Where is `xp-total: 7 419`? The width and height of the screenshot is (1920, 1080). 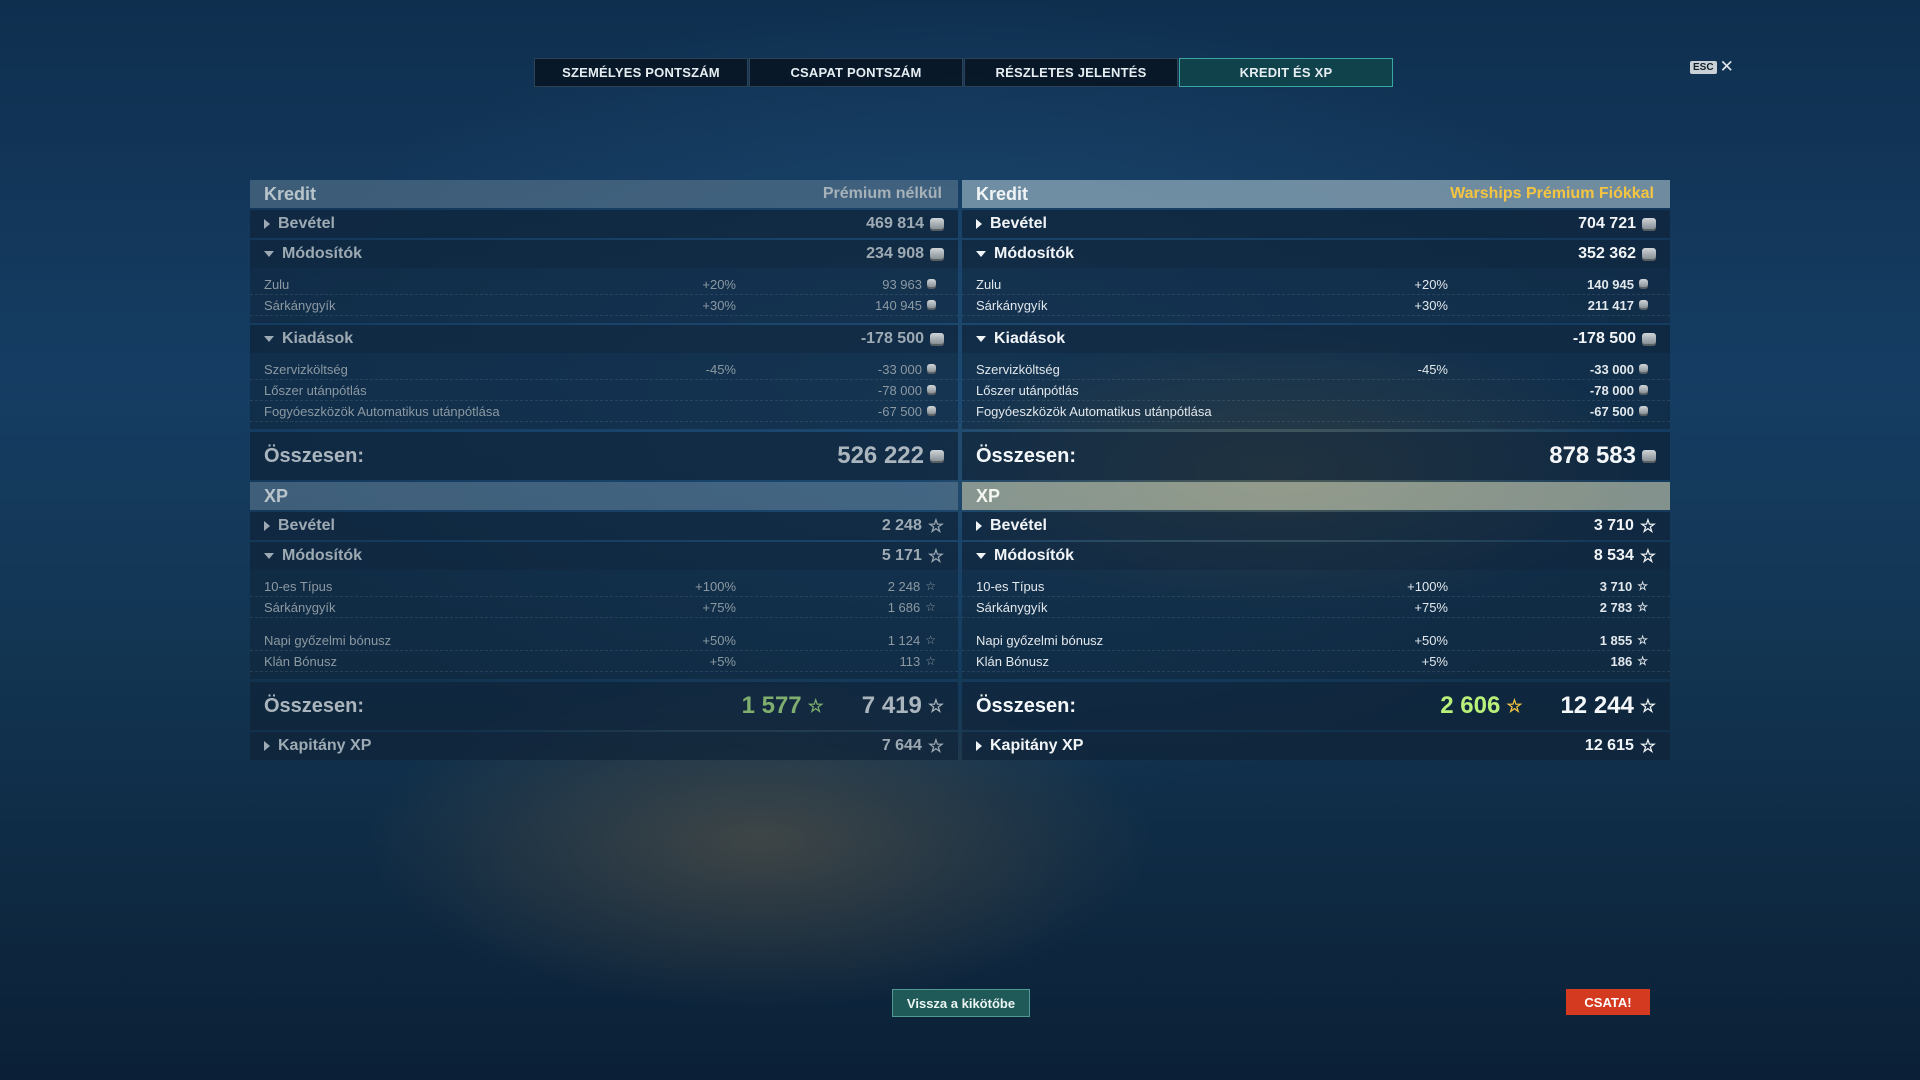
xp-total: 7 419 is located at coordinates (891, 705).